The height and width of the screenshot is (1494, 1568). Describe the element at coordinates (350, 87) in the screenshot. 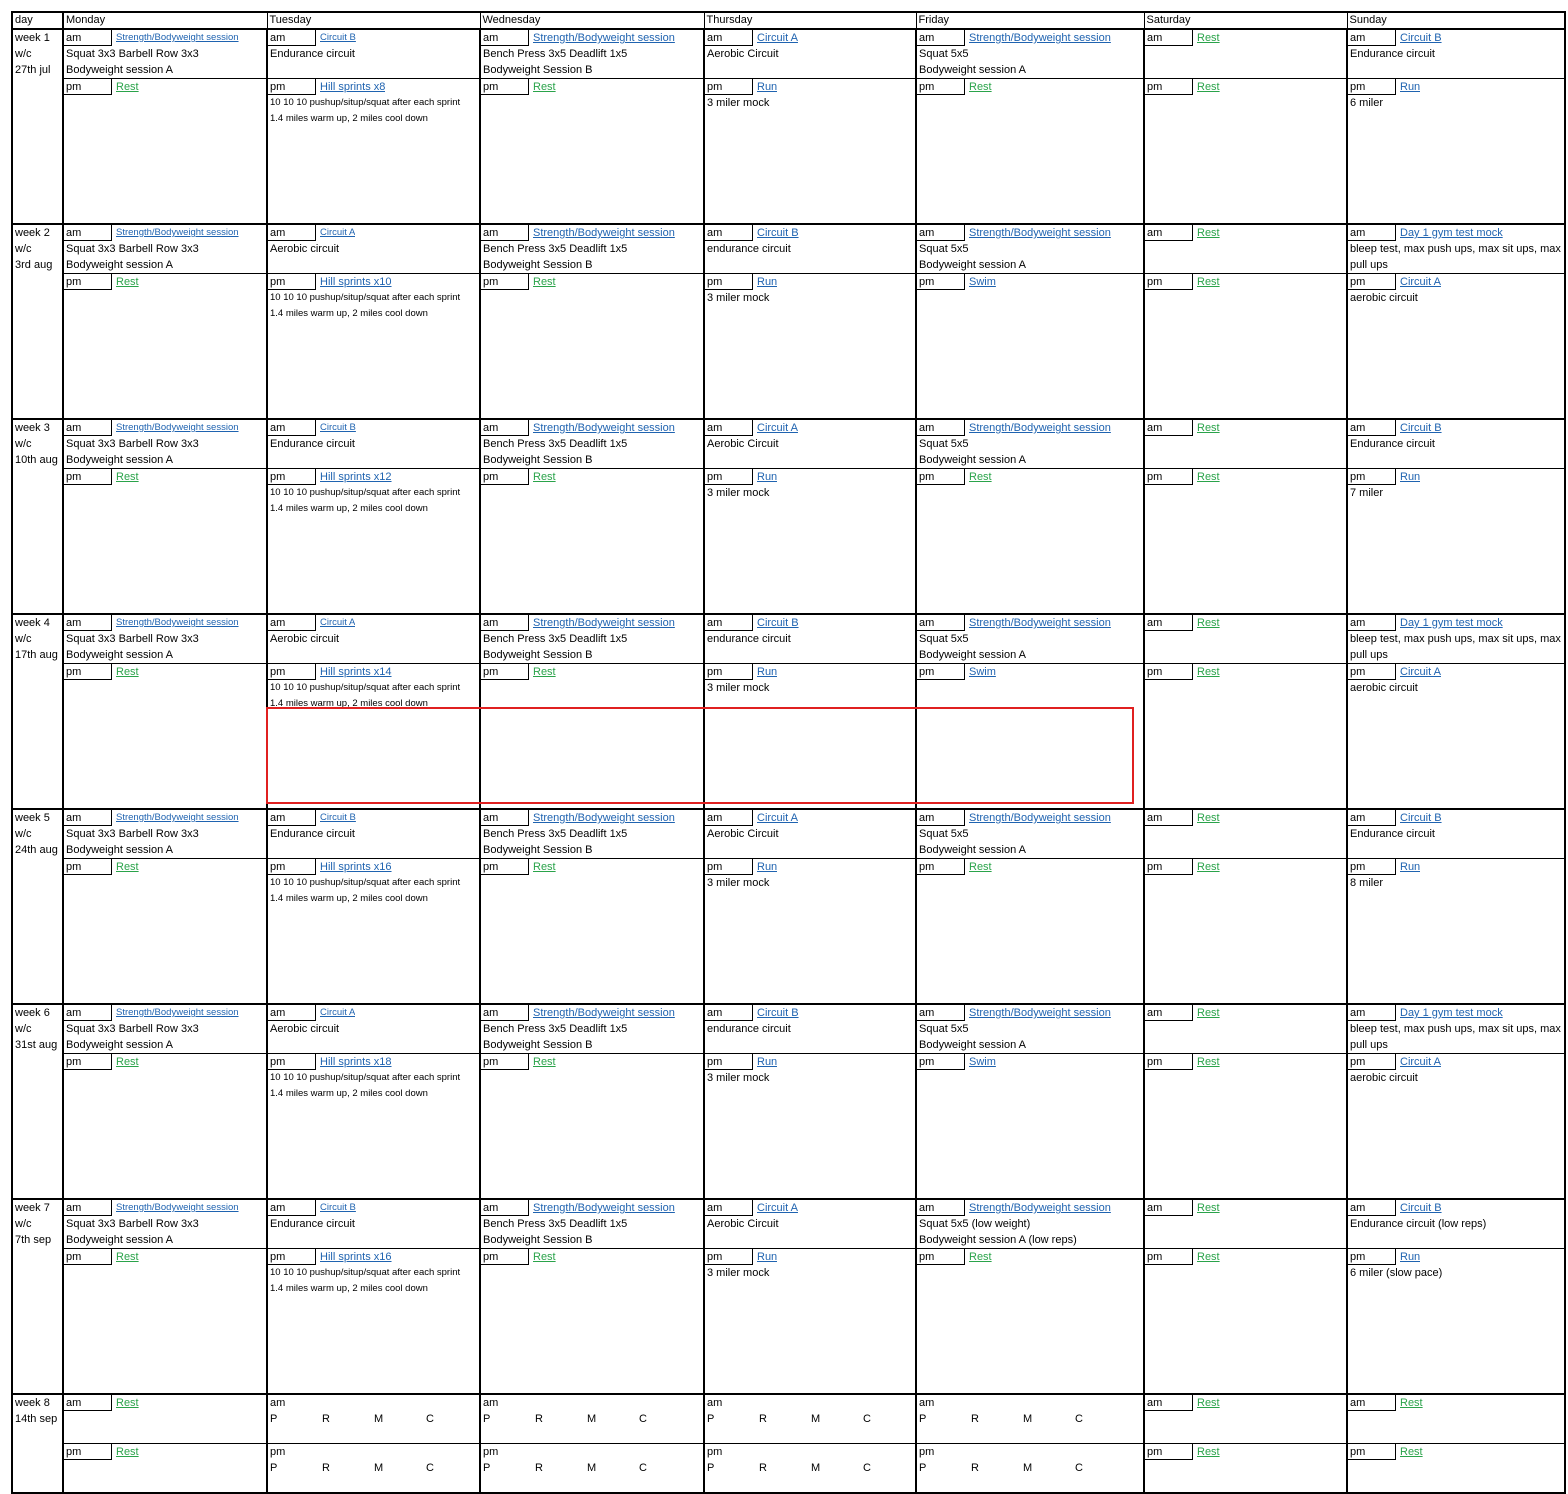

I see `activity-link: Hill sprints x8` at that location.